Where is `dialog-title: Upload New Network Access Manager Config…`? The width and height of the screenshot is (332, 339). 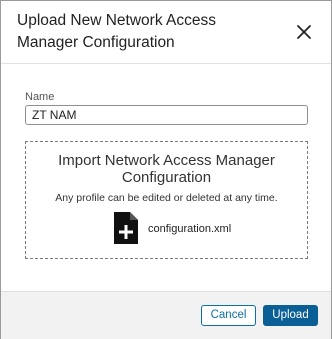
dialog-title: Upload New Network Access Manager Config… is located at coordinates (116, 31).